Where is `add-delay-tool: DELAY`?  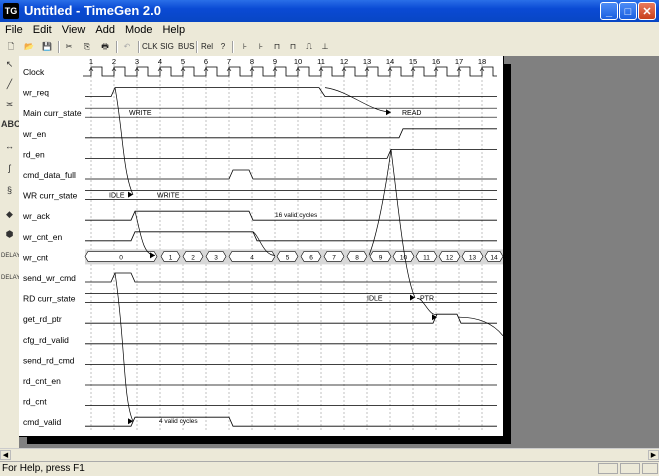 add-delay-tool: DELAY is located at coordinates (10, 256).